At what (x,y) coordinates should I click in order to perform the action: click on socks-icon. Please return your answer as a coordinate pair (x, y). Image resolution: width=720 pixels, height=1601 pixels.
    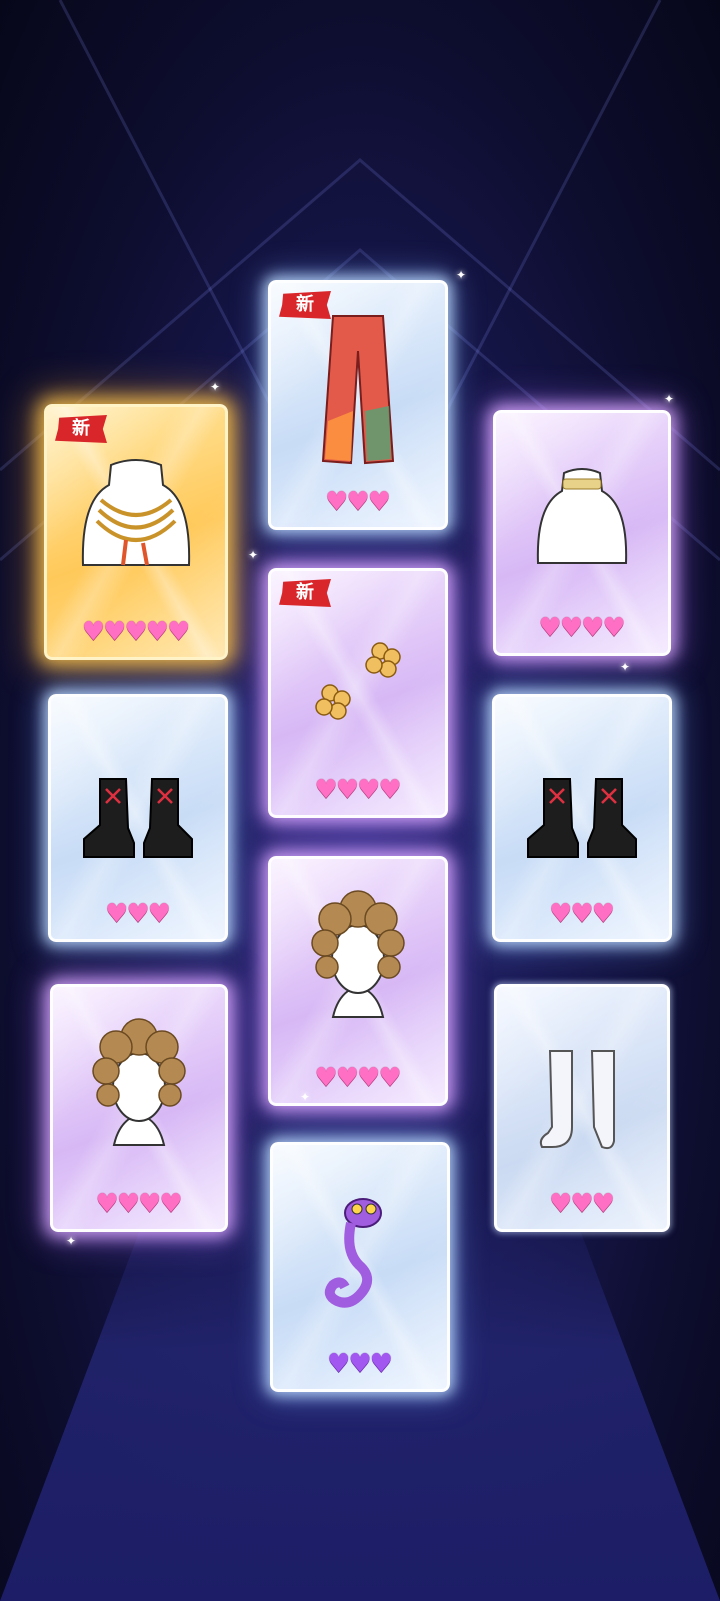
    Looking at the image, I should click on (577, 1100).